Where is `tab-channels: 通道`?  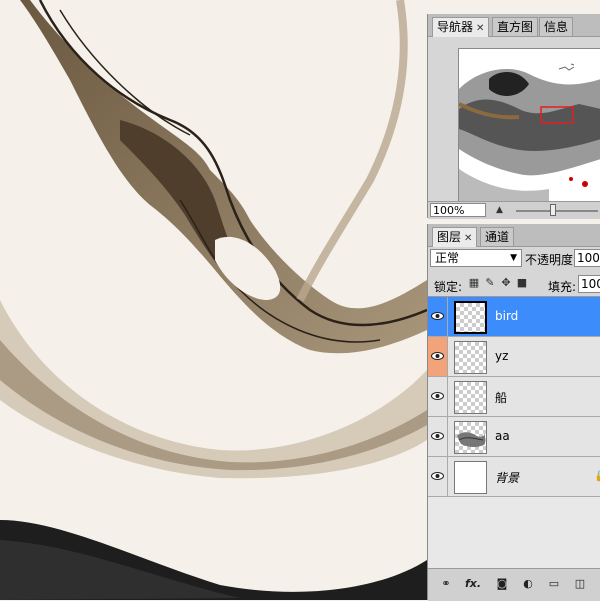
tab-channels: 通道 is located at coordinates (497, 236).